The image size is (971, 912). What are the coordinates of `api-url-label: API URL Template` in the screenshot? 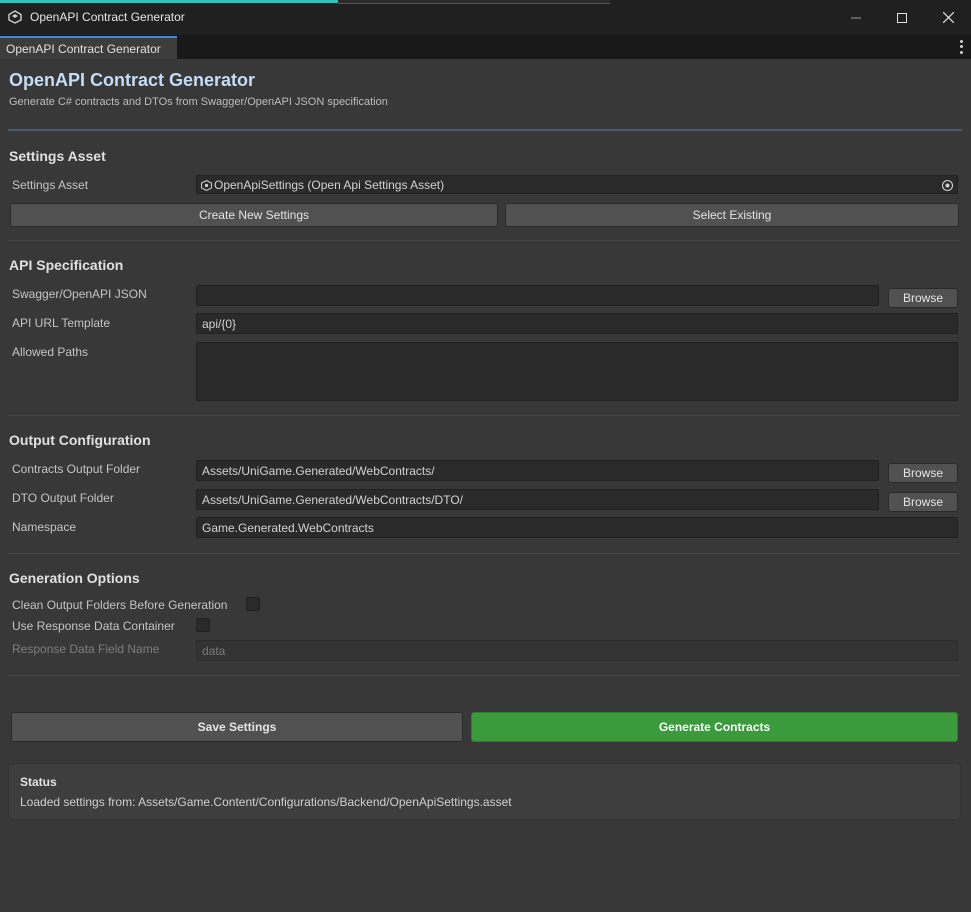 It's located at (61, 323).